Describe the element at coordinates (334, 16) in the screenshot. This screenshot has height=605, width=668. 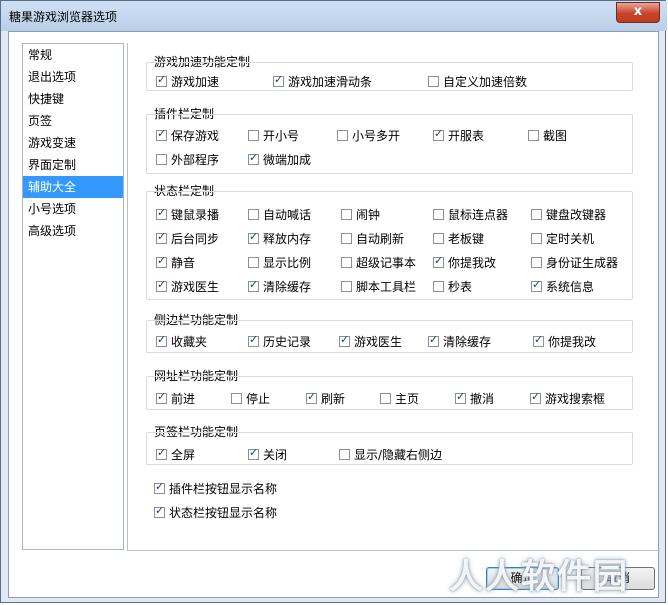
I see `title-bar: 糖果游戏浏览器选项 x` at that location.